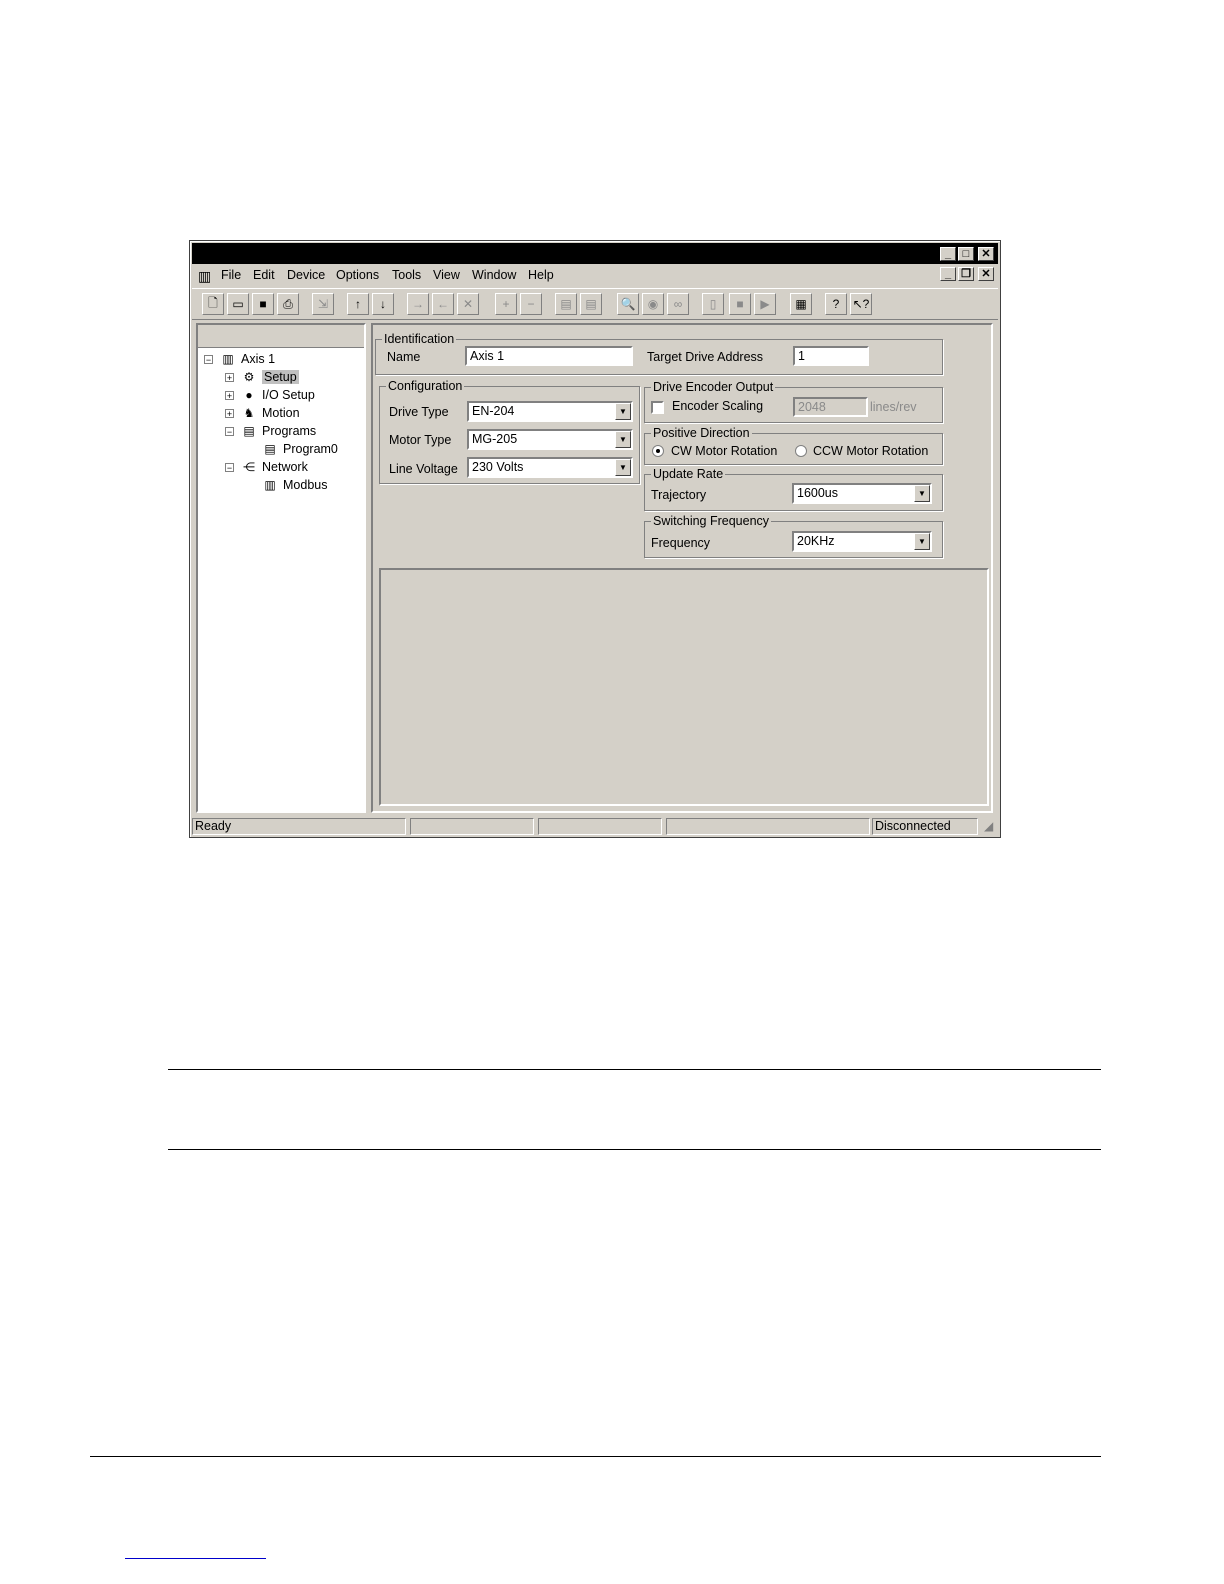  I want to click on tree-node-programs: ▤ Programs, so click(278, 431).